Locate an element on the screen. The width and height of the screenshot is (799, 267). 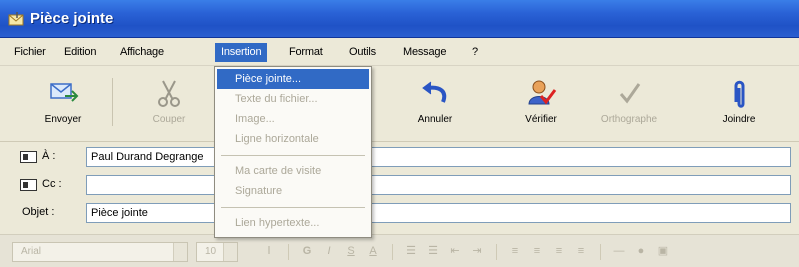
menu-insertion: Insertion is located at coordinates (241, 52).